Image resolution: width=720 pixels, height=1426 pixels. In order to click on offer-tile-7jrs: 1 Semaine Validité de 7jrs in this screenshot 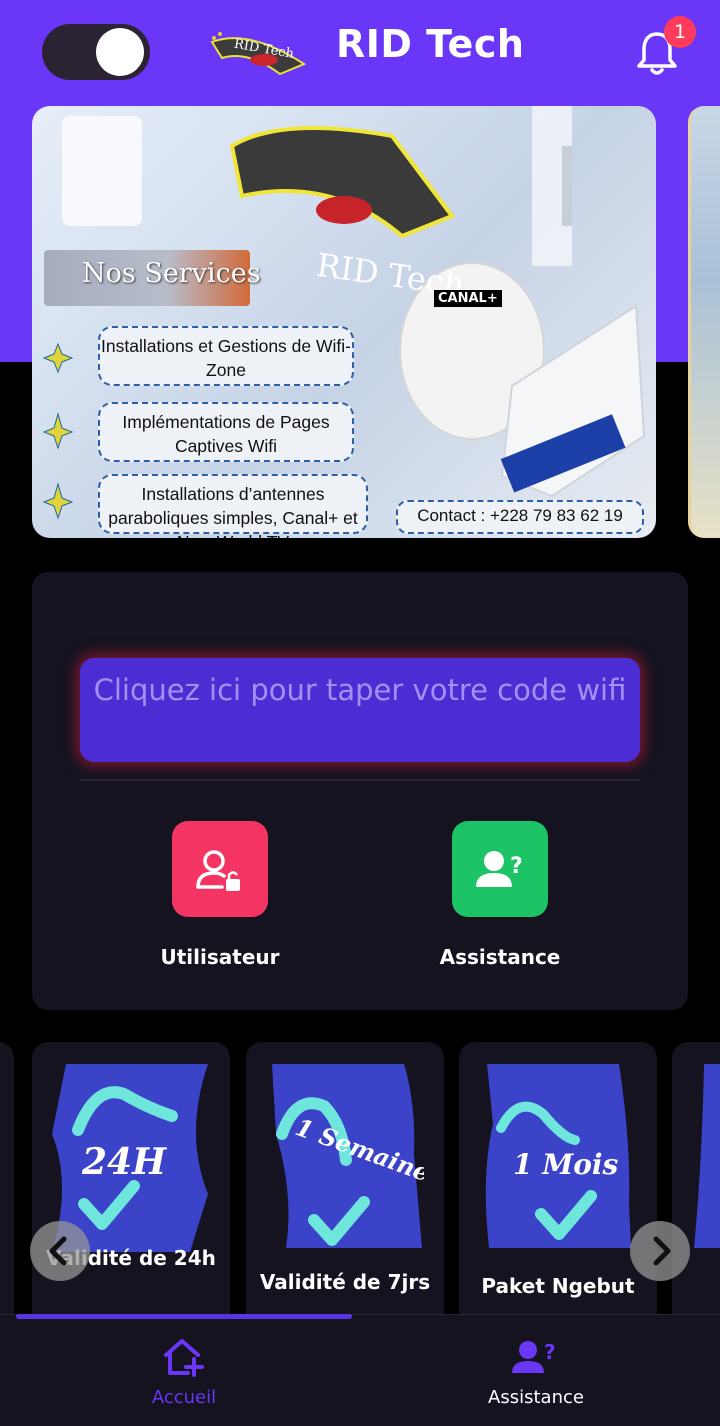, I will do `click(345, 1179)`.